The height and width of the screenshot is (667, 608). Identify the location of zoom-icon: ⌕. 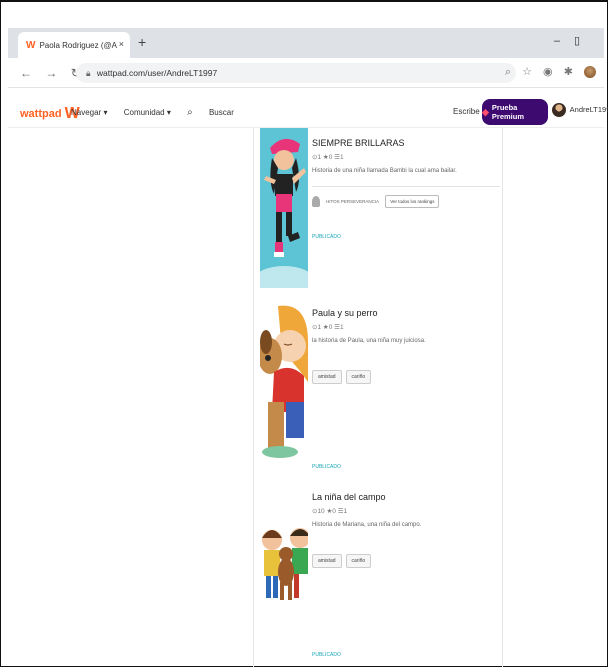
(508, 72).